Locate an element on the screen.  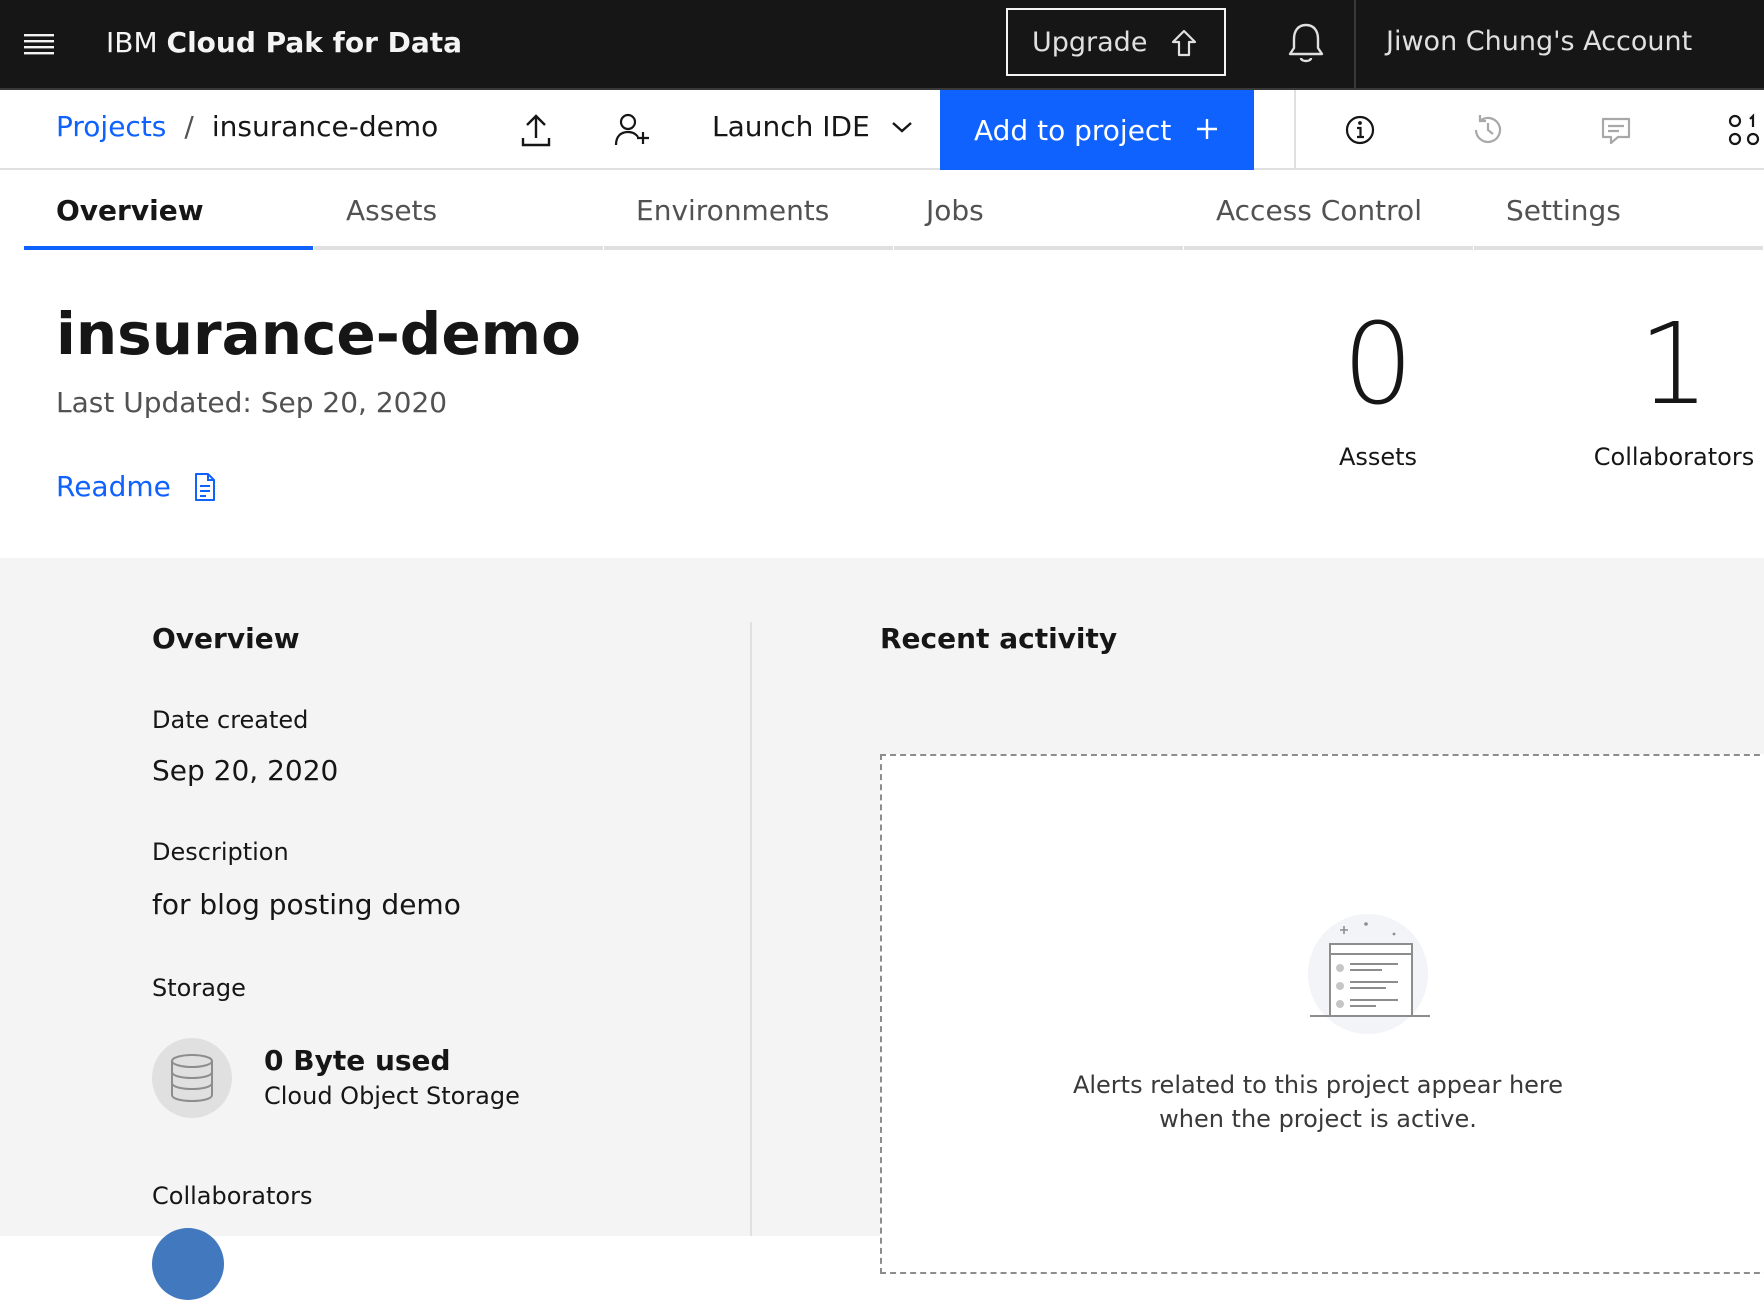
brand-product: Cloud Pak for Data is located at coordinates (314, 42).